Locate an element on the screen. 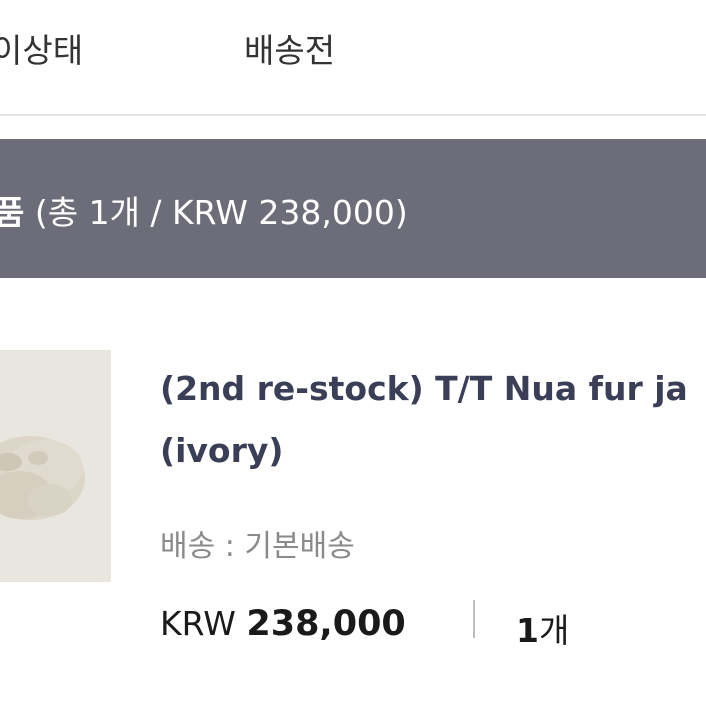  order-summary-text: 품 (총 1개 / KRW 238,000) is located at coordinates (204, 210).